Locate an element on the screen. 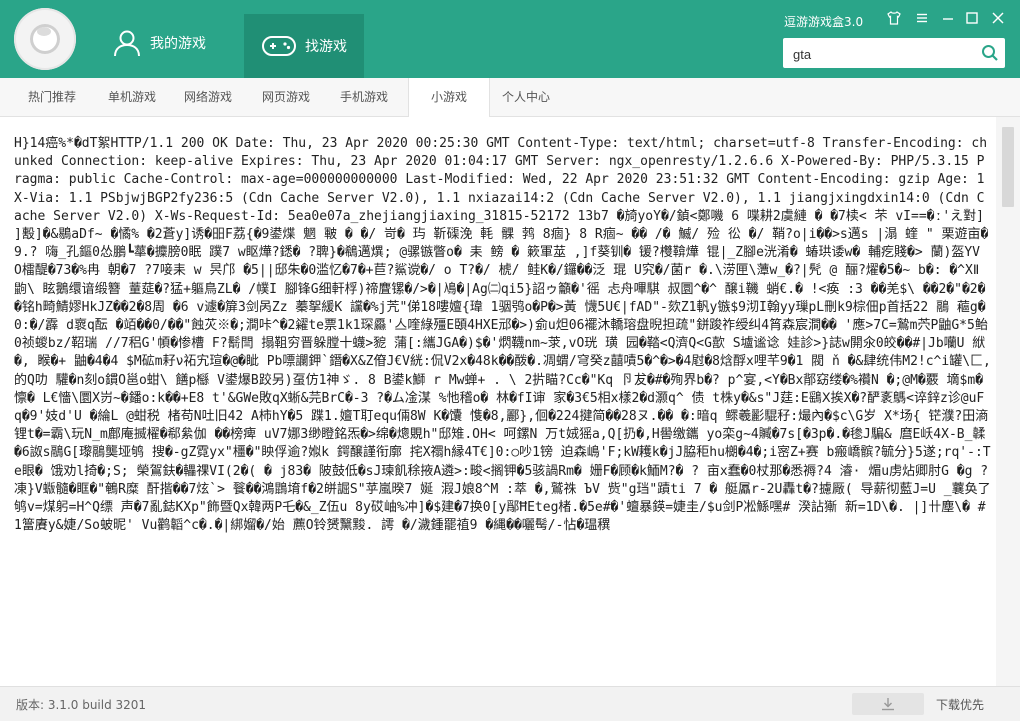 This screenshot has width=1020, height=721. close-icon is located at coordinates (998, 18).